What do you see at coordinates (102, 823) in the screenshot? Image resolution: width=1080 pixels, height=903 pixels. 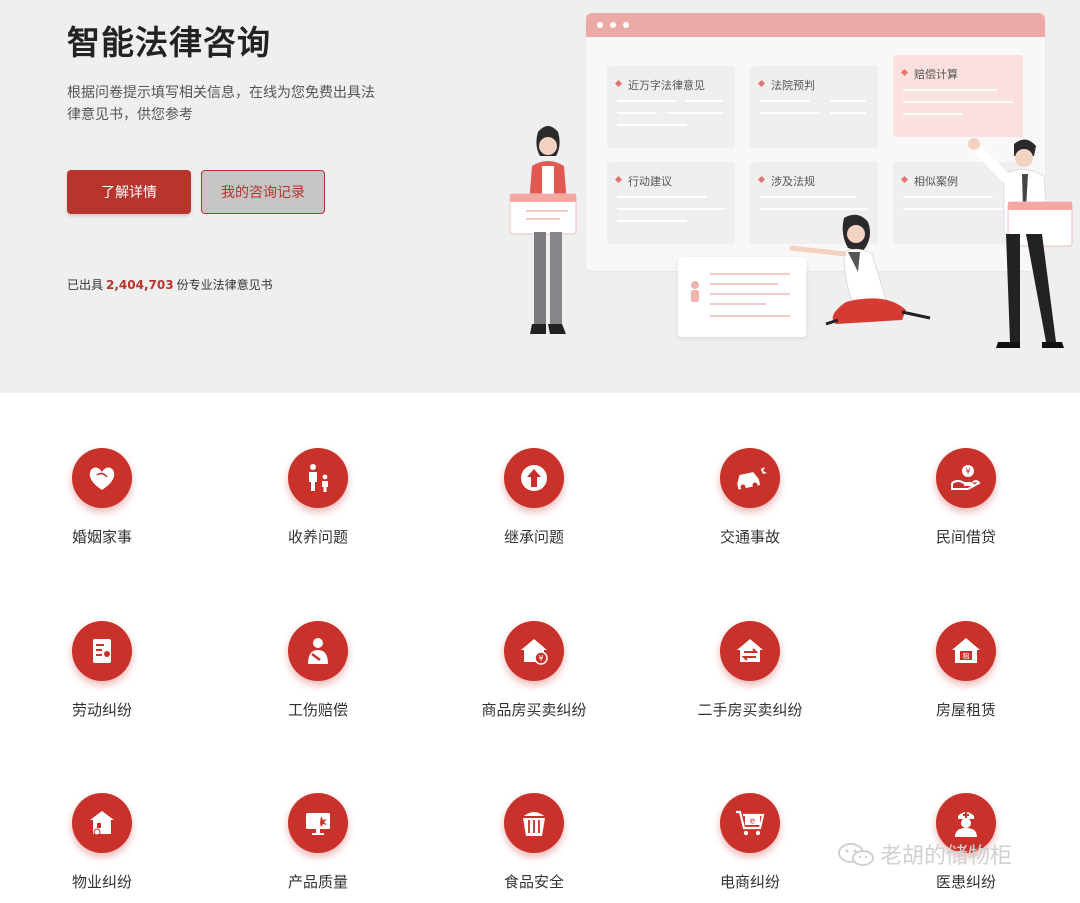 I see `property-icon` at bounding box center [102, 823].